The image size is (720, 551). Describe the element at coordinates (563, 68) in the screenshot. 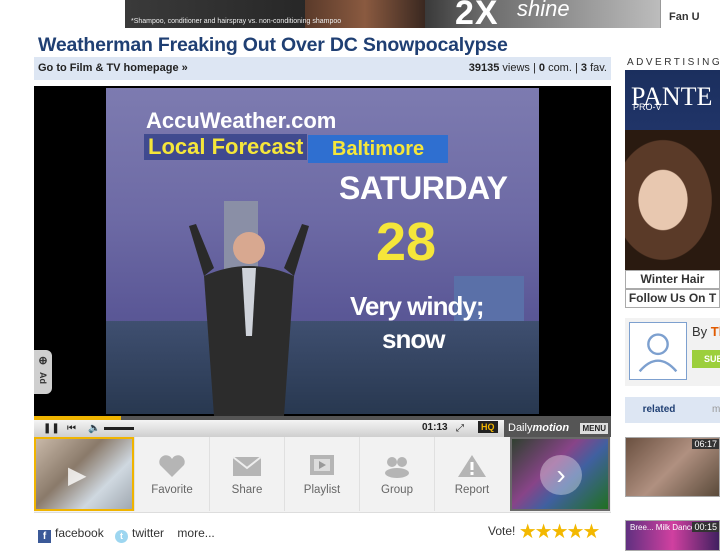

I see `comments-label: com. |` at that location.